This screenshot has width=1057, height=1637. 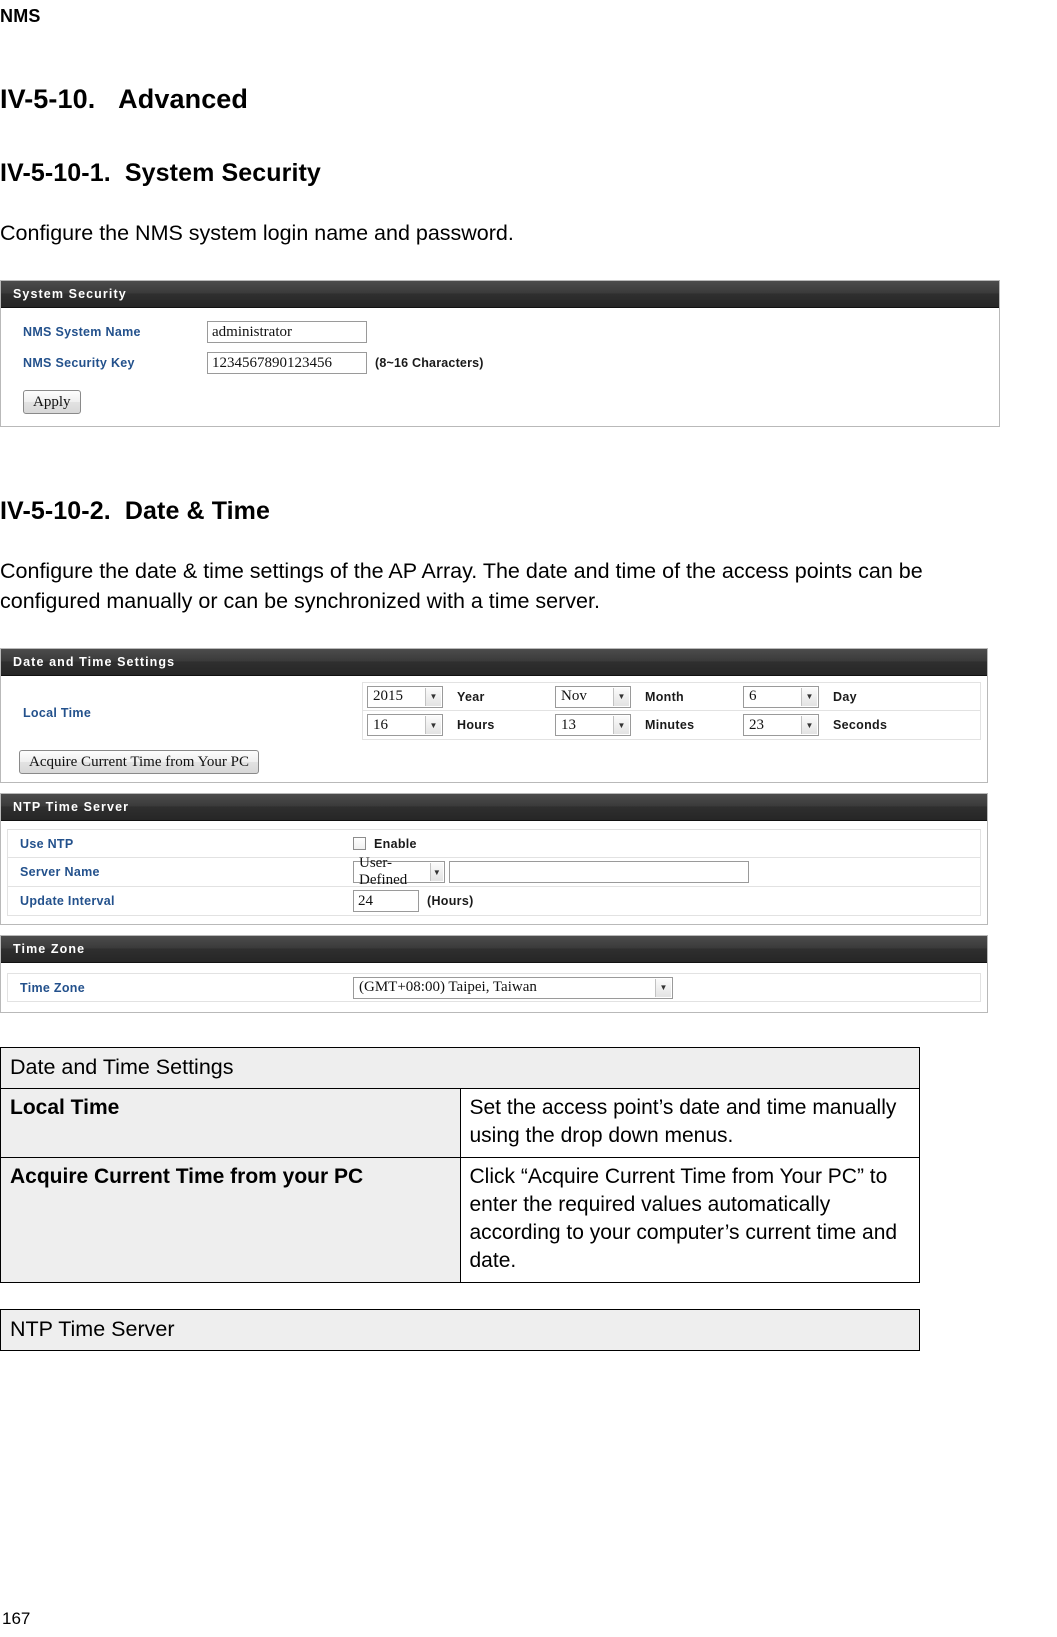 I want to click on time-zone-row: Time Zone (GMT+08:00) Taipei, Taiwan ▼, so click(x=494, y=987).